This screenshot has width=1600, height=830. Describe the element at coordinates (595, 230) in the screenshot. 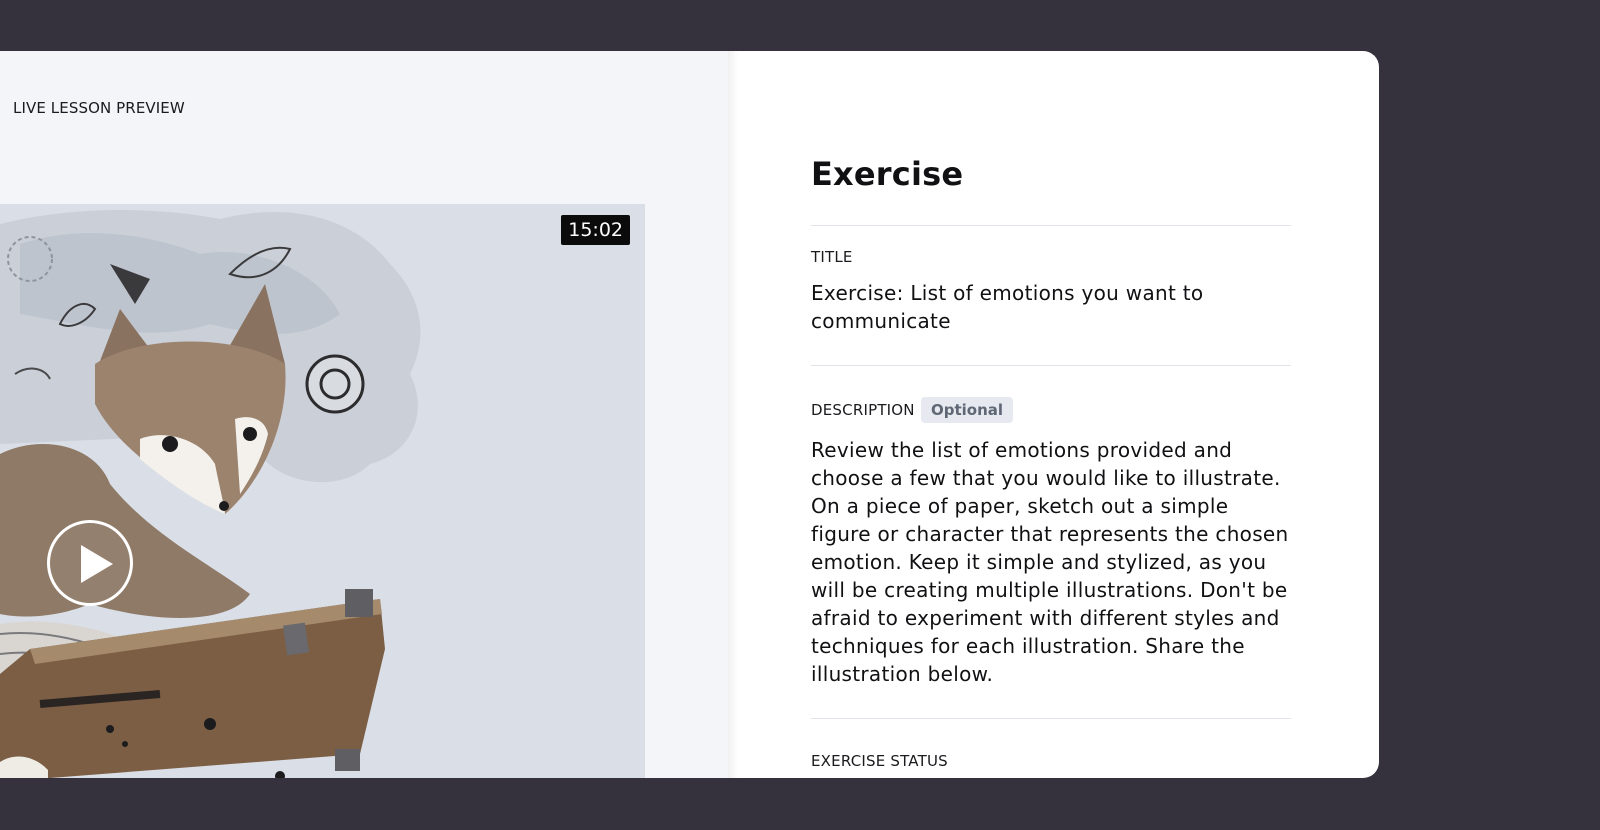

I see `video-duration: 15:02` at that location.